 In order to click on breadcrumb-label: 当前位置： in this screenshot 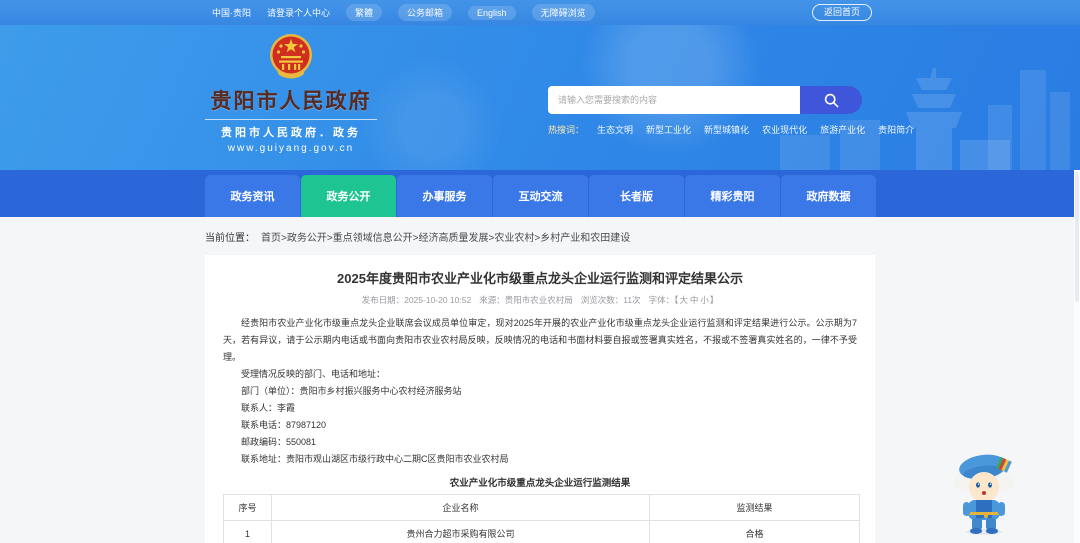, I will do `click(230, 238)`.